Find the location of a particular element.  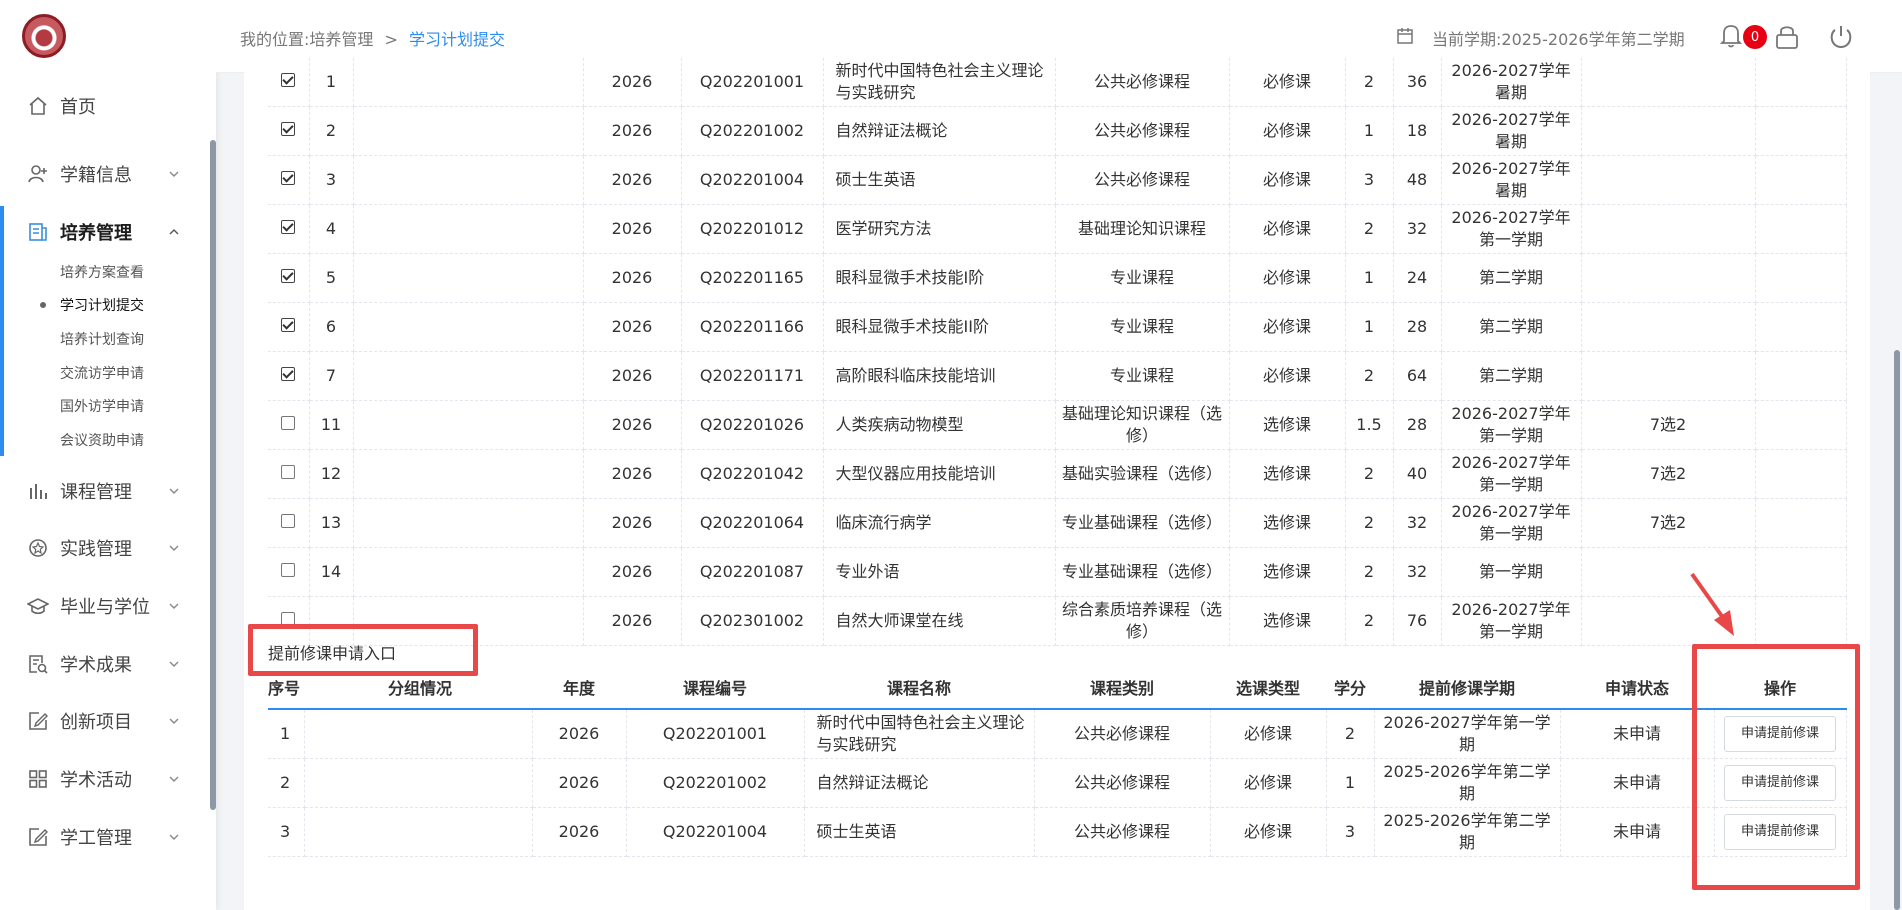

notification-badge: 0 is located at coordinates (1755, 37).